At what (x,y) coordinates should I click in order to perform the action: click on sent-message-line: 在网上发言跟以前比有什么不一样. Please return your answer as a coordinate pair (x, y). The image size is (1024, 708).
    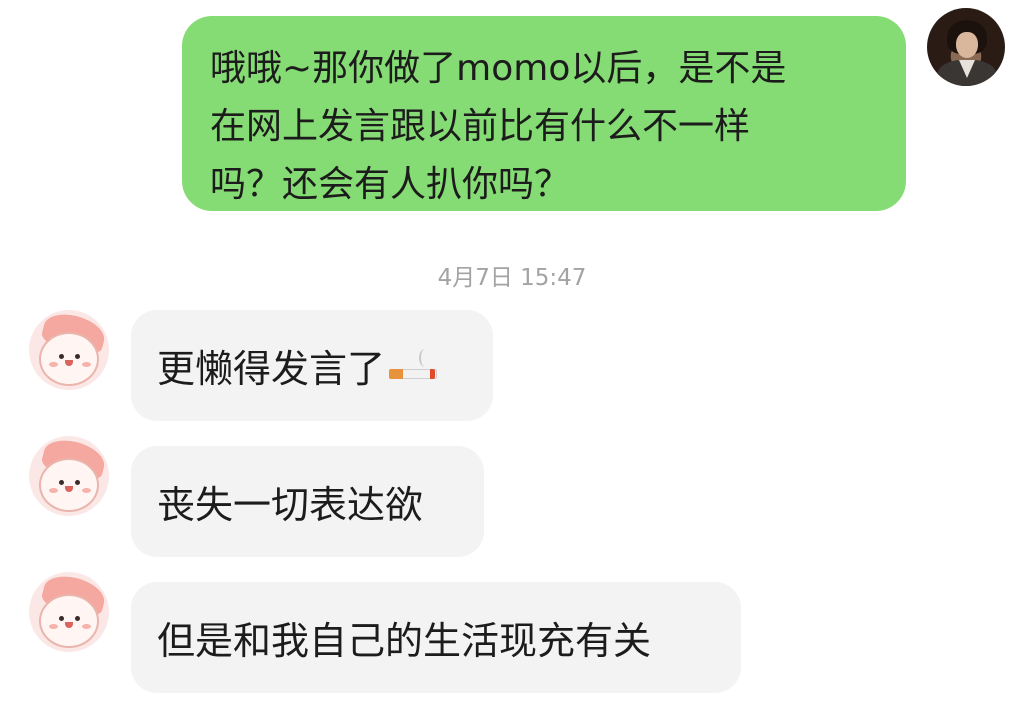
    Looking at the image, I should click on (480, 126).